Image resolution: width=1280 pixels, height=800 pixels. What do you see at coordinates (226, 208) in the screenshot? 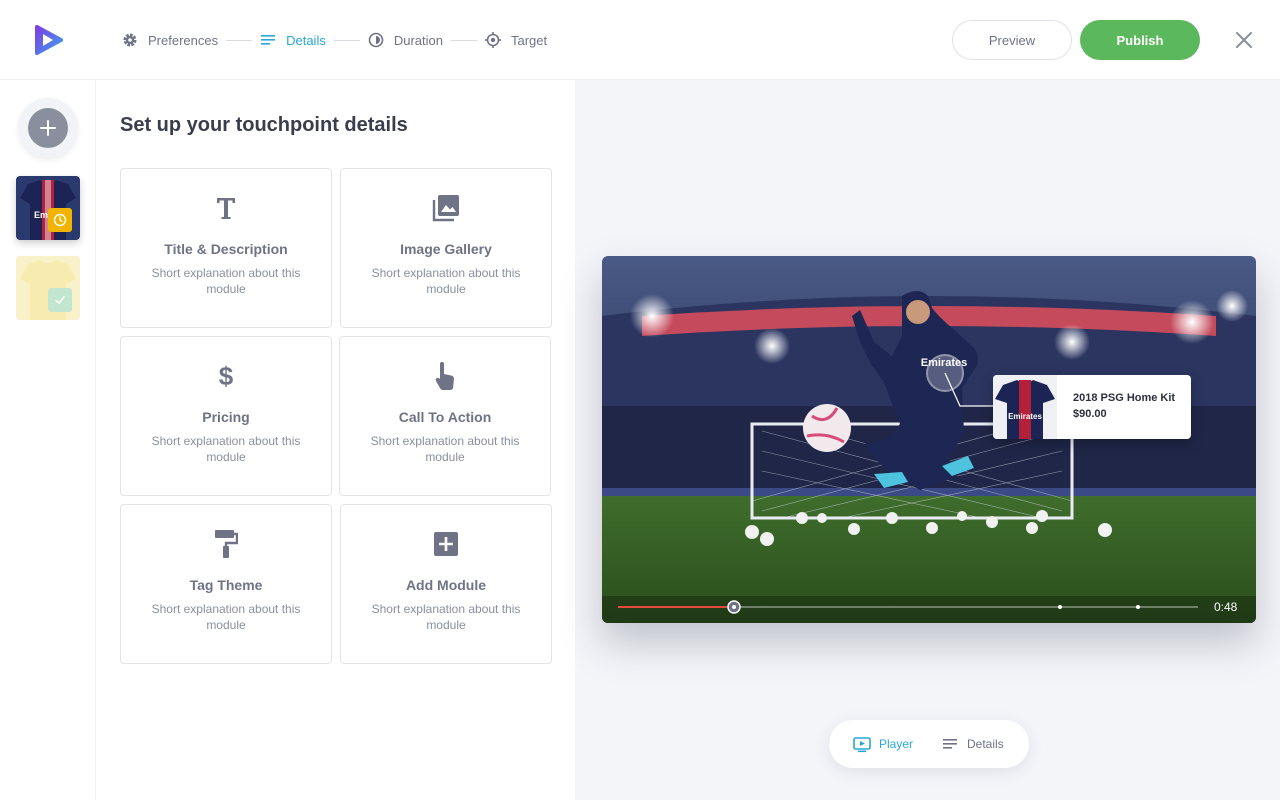
I see `text-t-icon` at bounding box center [226, 208].